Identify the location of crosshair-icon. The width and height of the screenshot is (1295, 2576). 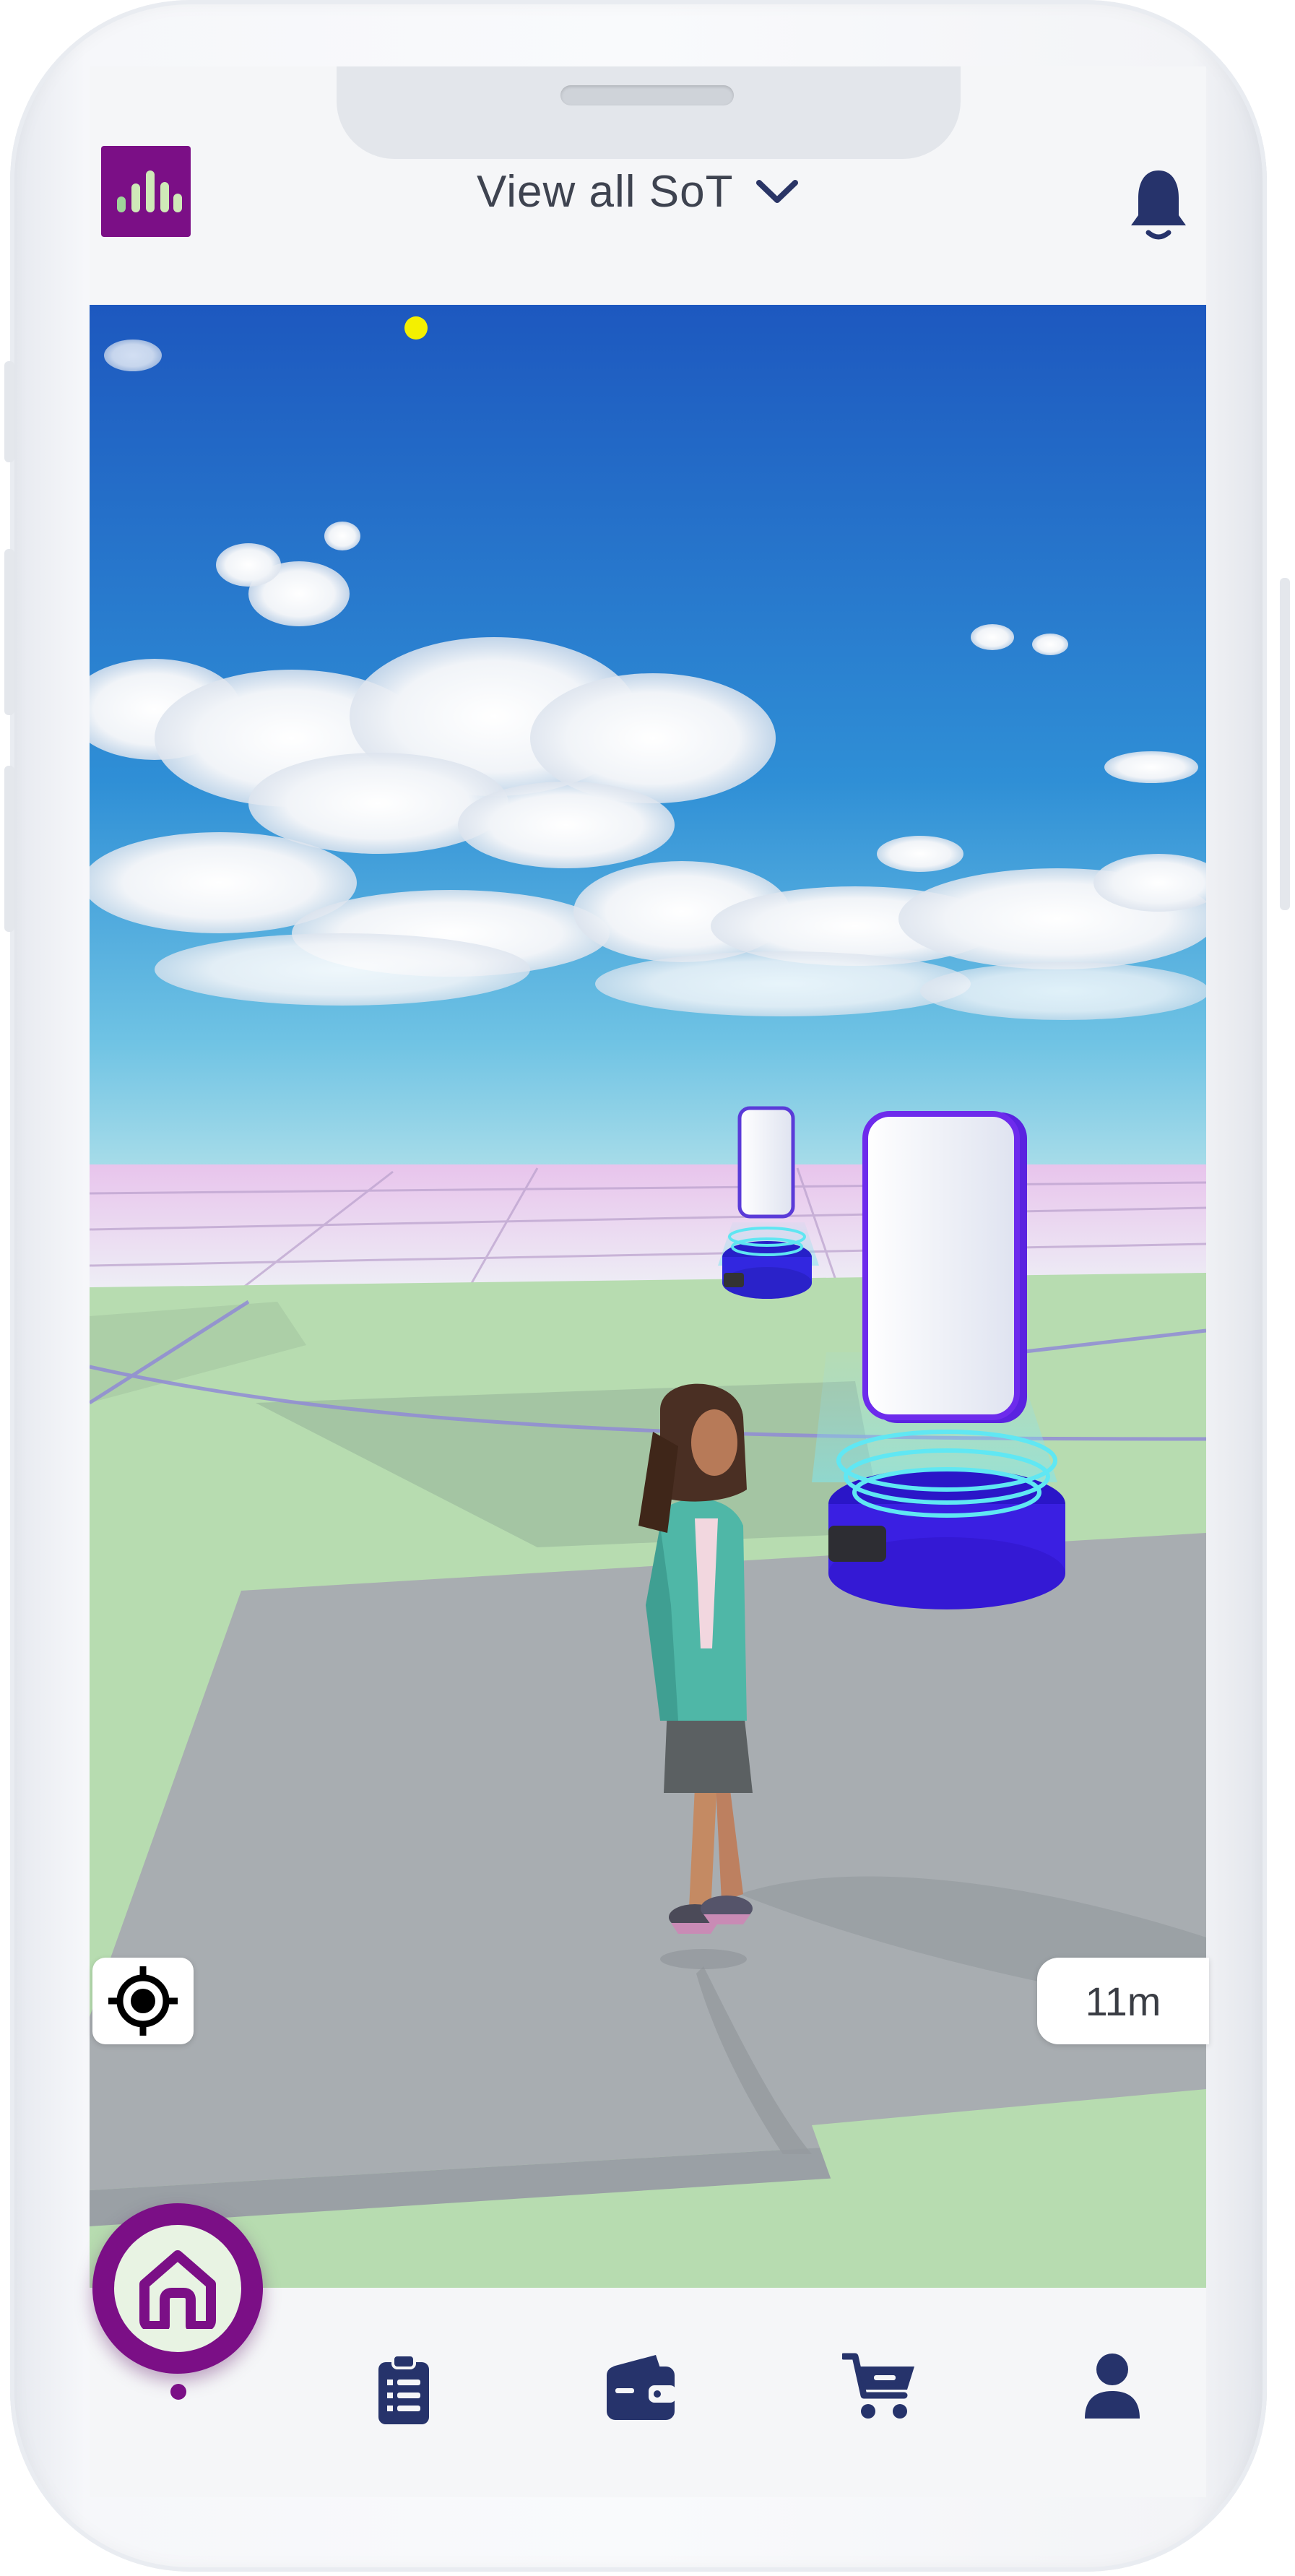
(143, 2001).